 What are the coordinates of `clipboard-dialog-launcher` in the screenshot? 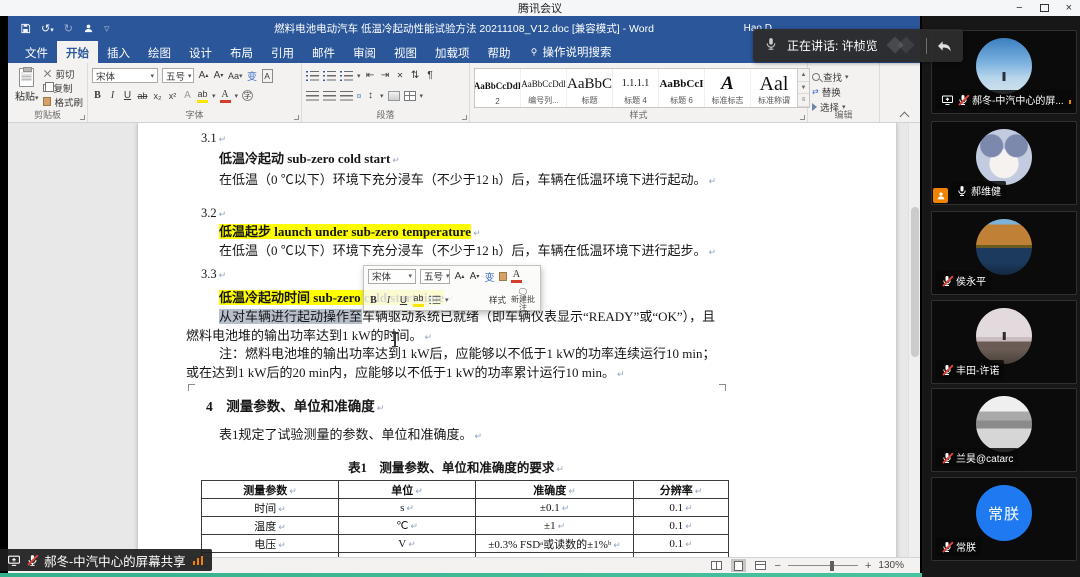 It's located at (82, 117).